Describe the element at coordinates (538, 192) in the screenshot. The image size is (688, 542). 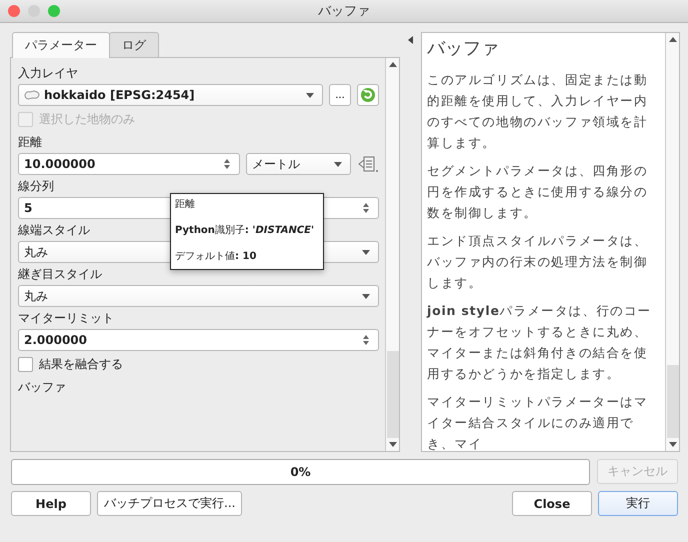
I see `help-paragraph: セグメントパラメータは、四角形の円を作成するときに使用する線分の数を制御します。` at that location.